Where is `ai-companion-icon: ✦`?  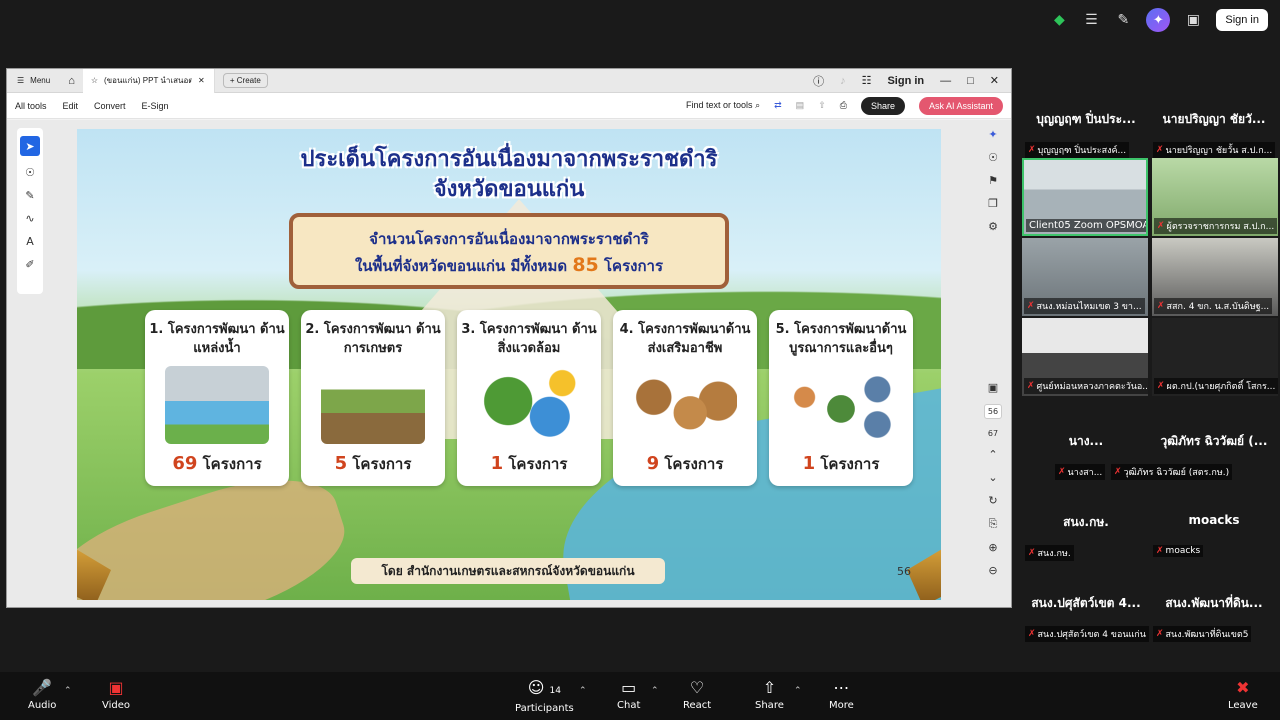
ai-companion-icon: ✦ is located at coordinates (1158, 20).